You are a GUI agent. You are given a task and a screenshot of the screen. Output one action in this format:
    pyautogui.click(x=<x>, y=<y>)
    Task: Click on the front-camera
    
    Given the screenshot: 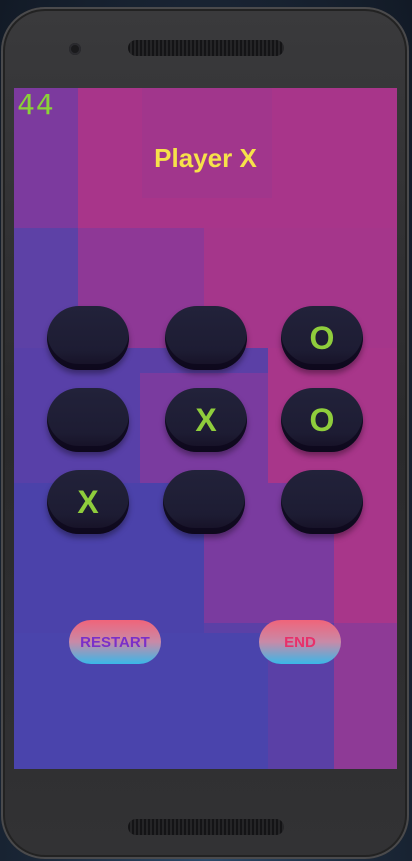 What is the action you would take?
    pyautogui.click(x=75, y=49)
    